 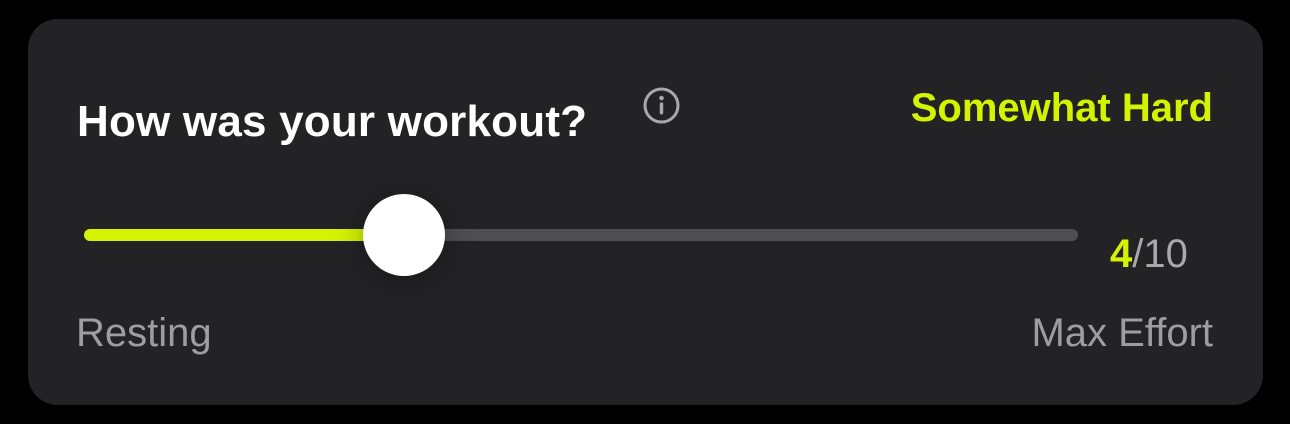 I want to click on info-icon, so click(x=661, y=105).